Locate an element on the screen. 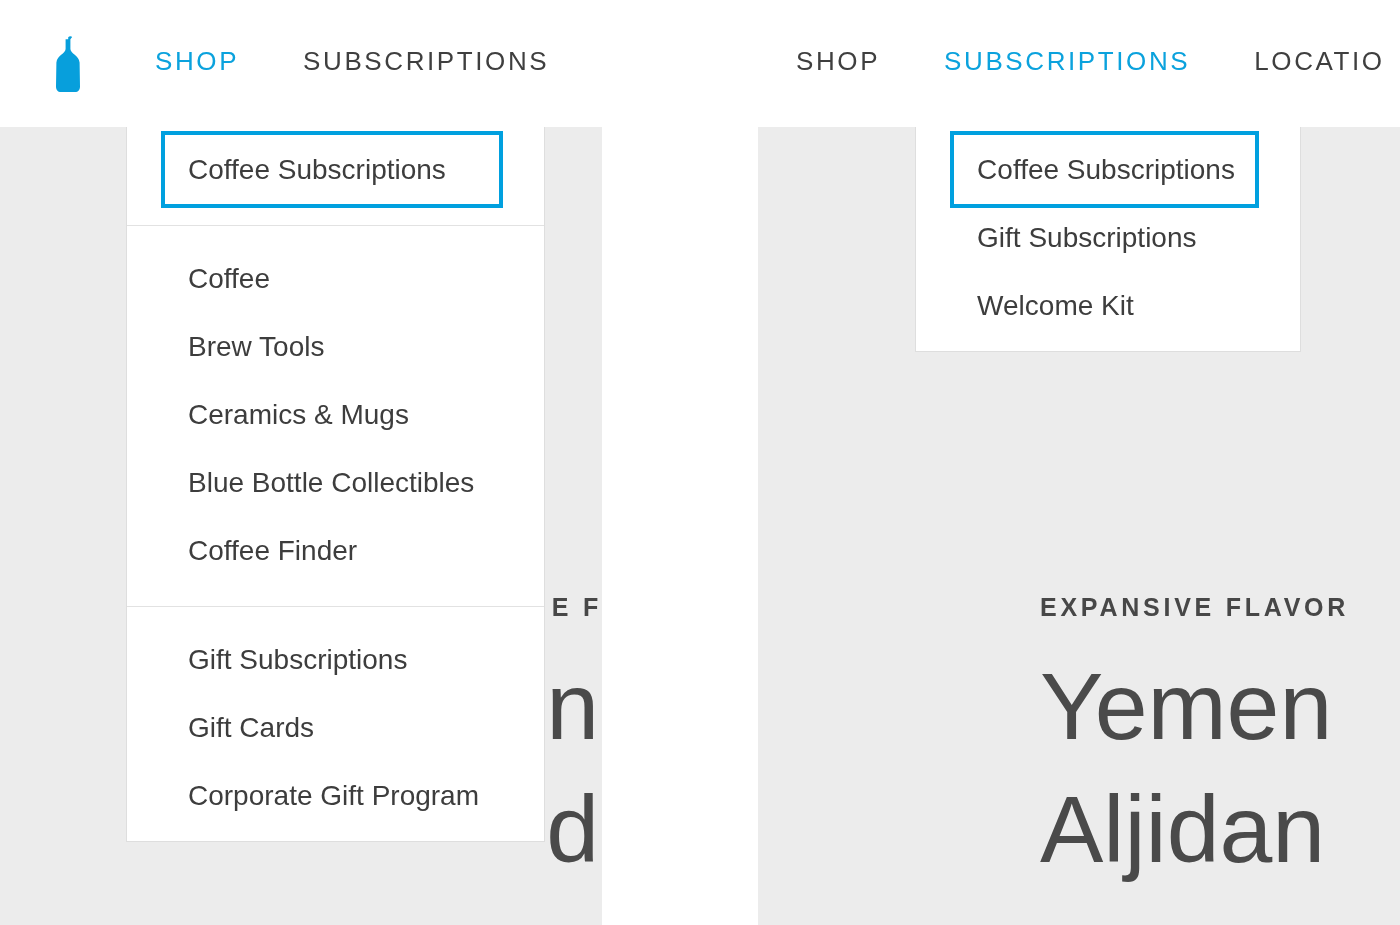 This screenshot has height=925, width=1400. menu-item: Ceramics & Mugs is located at coordinates (332, 414).